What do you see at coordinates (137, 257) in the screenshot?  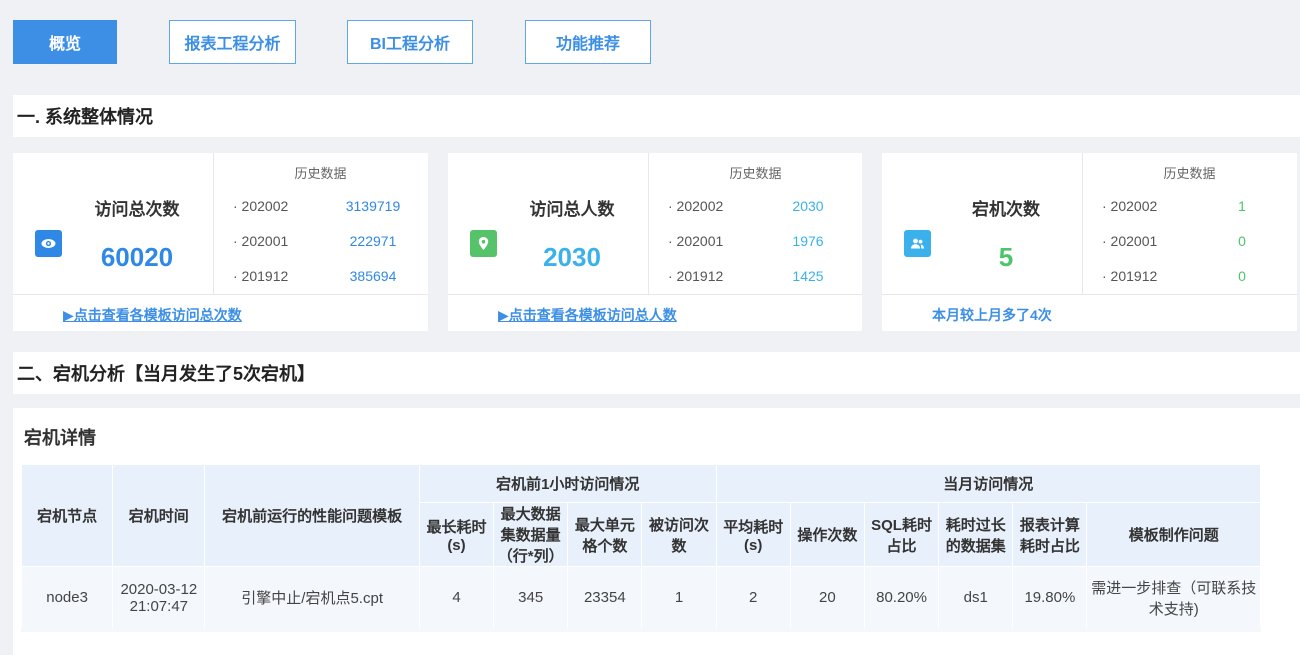 I see `metric-value: 60020` at bounding box center [137, 257].